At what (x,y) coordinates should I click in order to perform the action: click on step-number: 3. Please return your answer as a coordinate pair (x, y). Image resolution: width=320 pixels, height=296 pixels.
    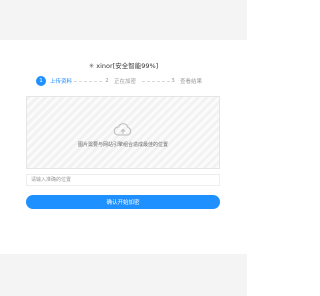
    Looking at the image, I should click on (173, 81).